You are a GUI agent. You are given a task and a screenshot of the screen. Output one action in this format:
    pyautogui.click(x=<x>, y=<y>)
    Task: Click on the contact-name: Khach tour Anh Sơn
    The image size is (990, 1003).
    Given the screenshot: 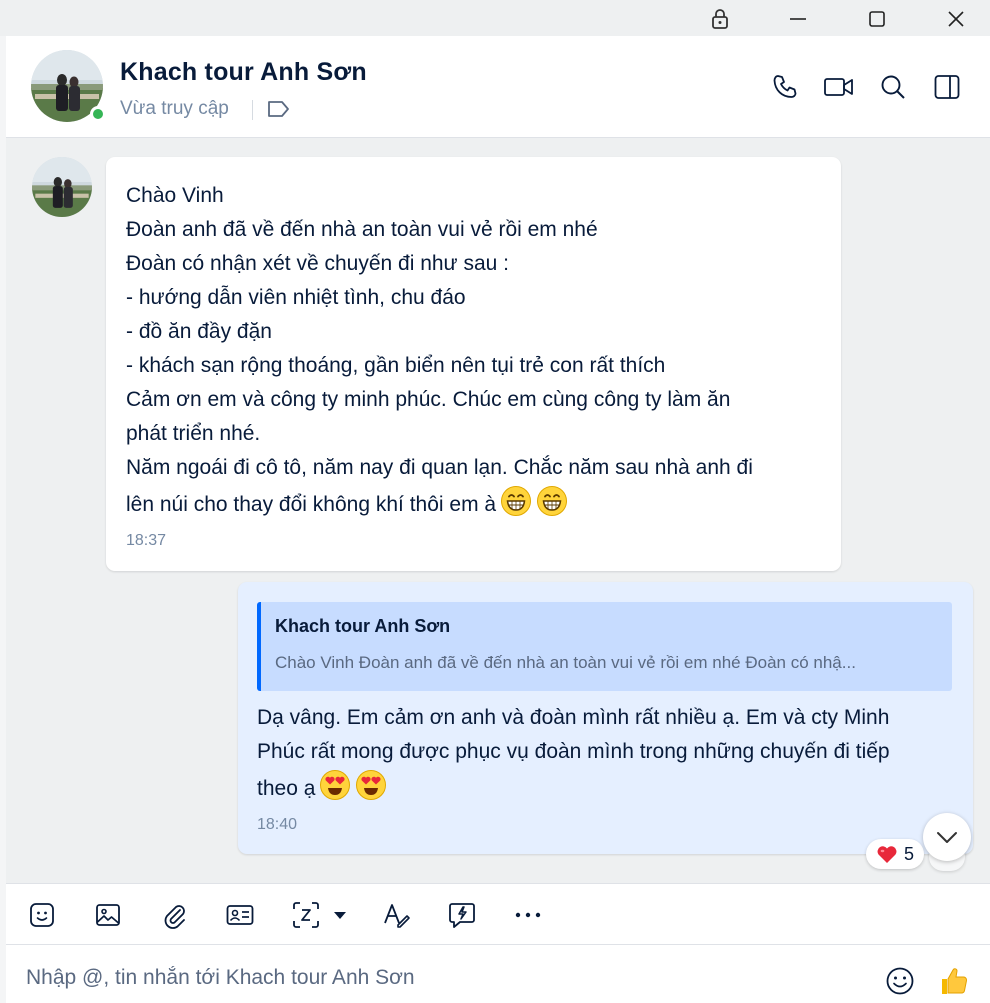 What is the action you would take?
    pyautogui.click(x=243, y=72)
    